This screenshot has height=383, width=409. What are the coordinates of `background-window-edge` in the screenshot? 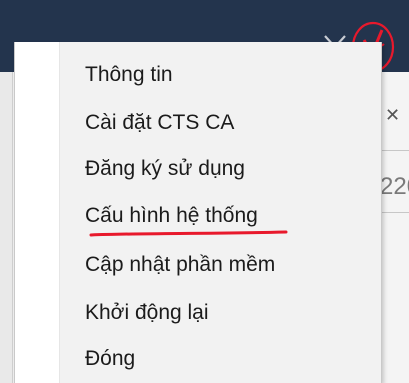 It's located at (6, 227).